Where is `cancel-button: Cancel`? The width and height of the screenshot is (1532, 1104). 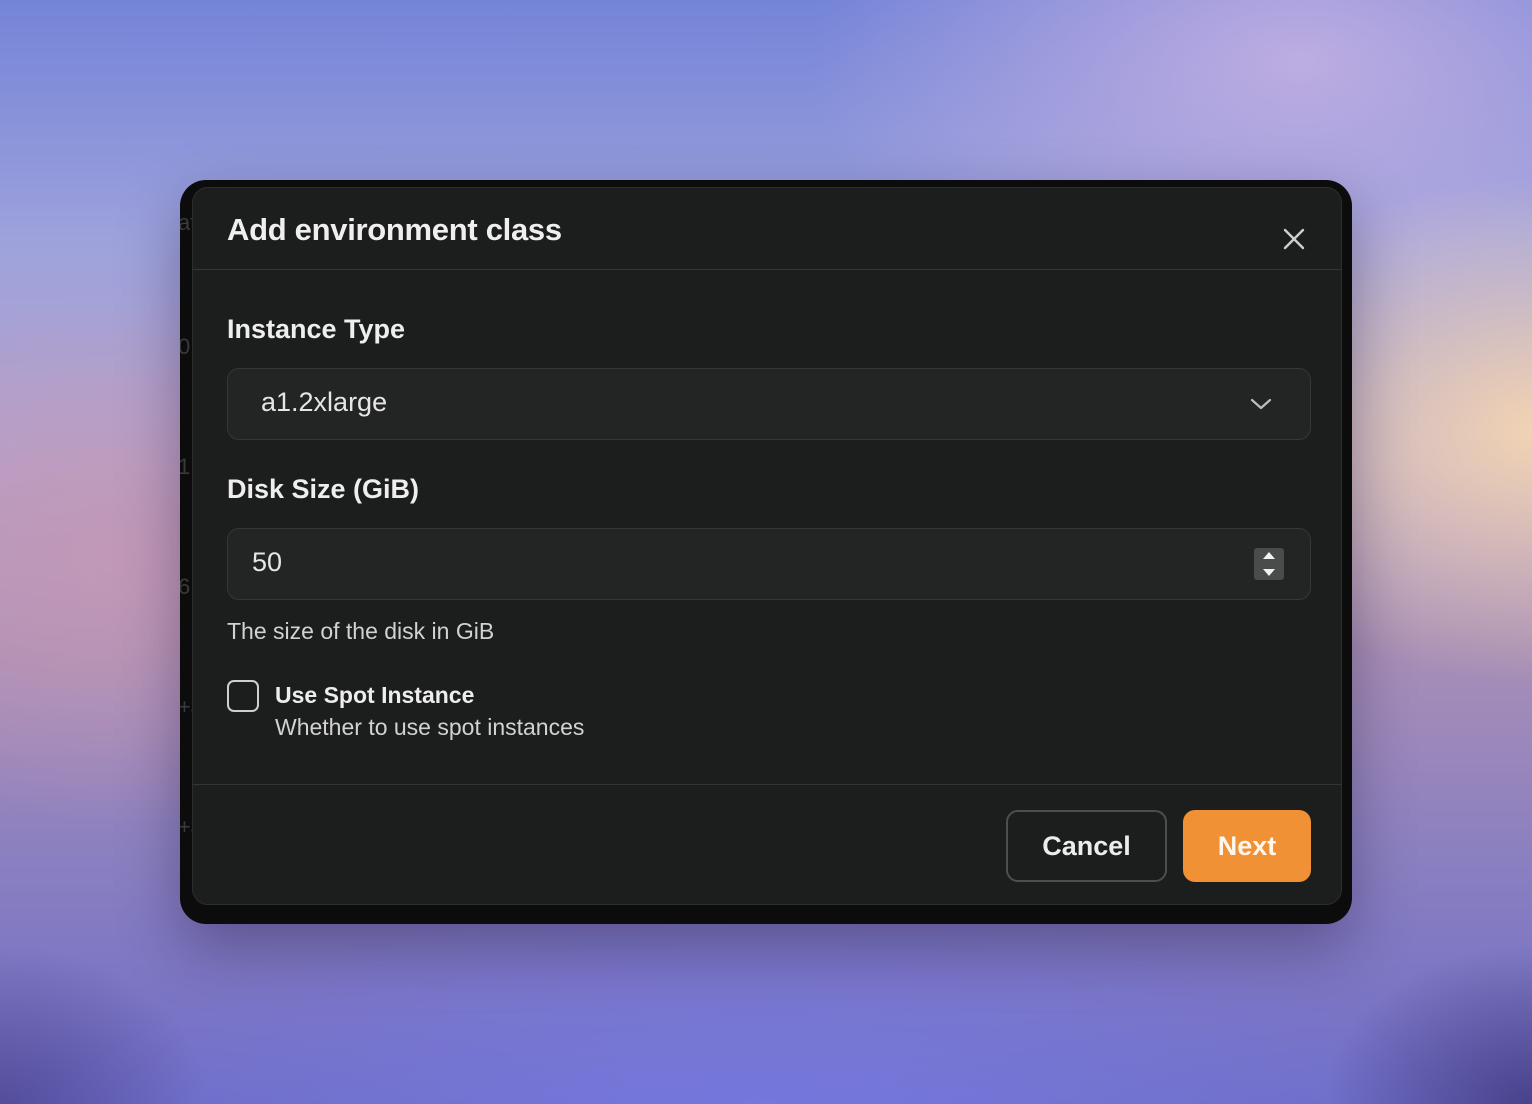
cancel-button: Cancel is located at coordinates (1086, 846).